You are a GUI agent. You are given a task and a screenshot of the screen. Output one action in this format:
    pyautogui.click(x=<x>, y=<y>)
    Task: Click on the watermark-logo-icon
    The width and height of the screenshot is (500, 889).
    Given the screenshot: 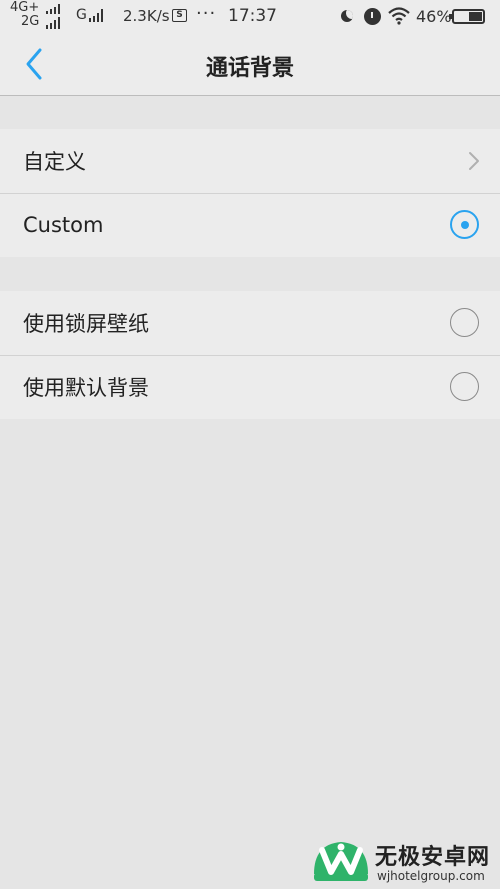 What is the action you would take?
    pyautogui.click(x=341, y=861)
    